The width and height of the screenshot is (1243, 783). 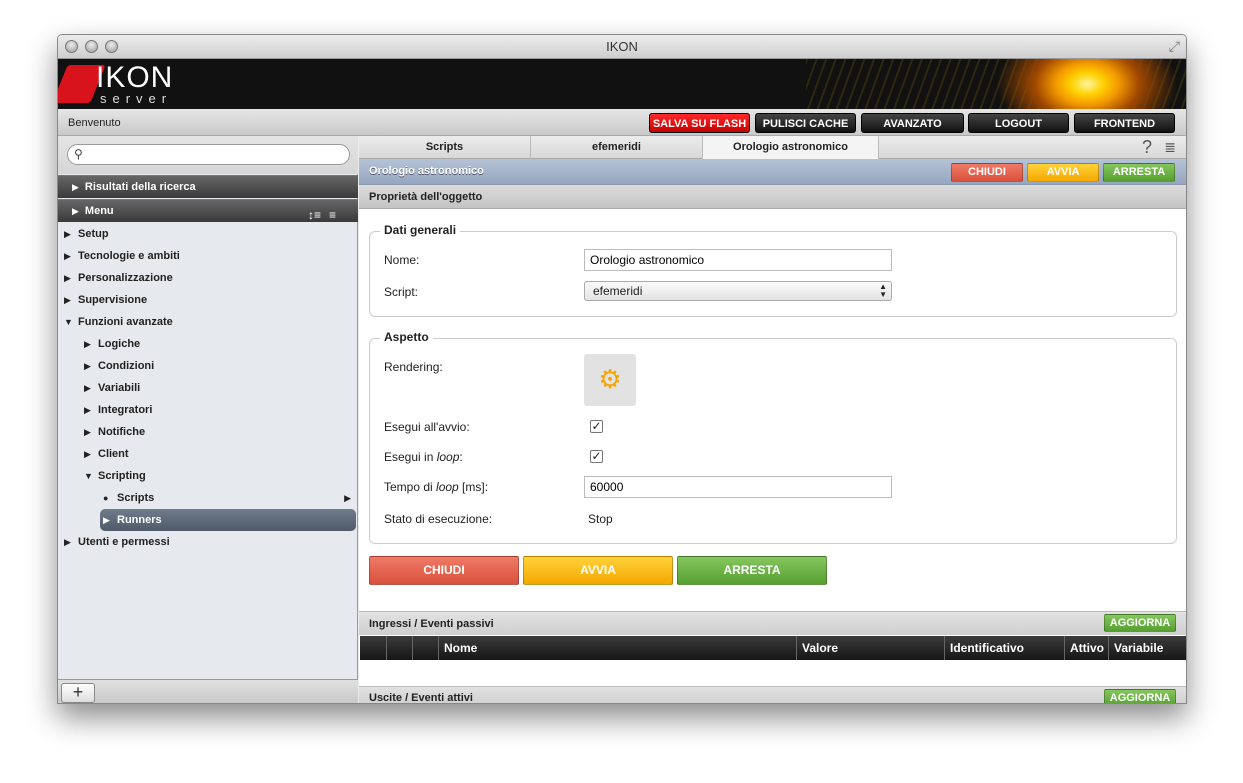 What do you see at coordinates (772, 197) in the screenshot?
I see `properties-header: Proprietà dell'oggetto` at bounding box center [772, 197].